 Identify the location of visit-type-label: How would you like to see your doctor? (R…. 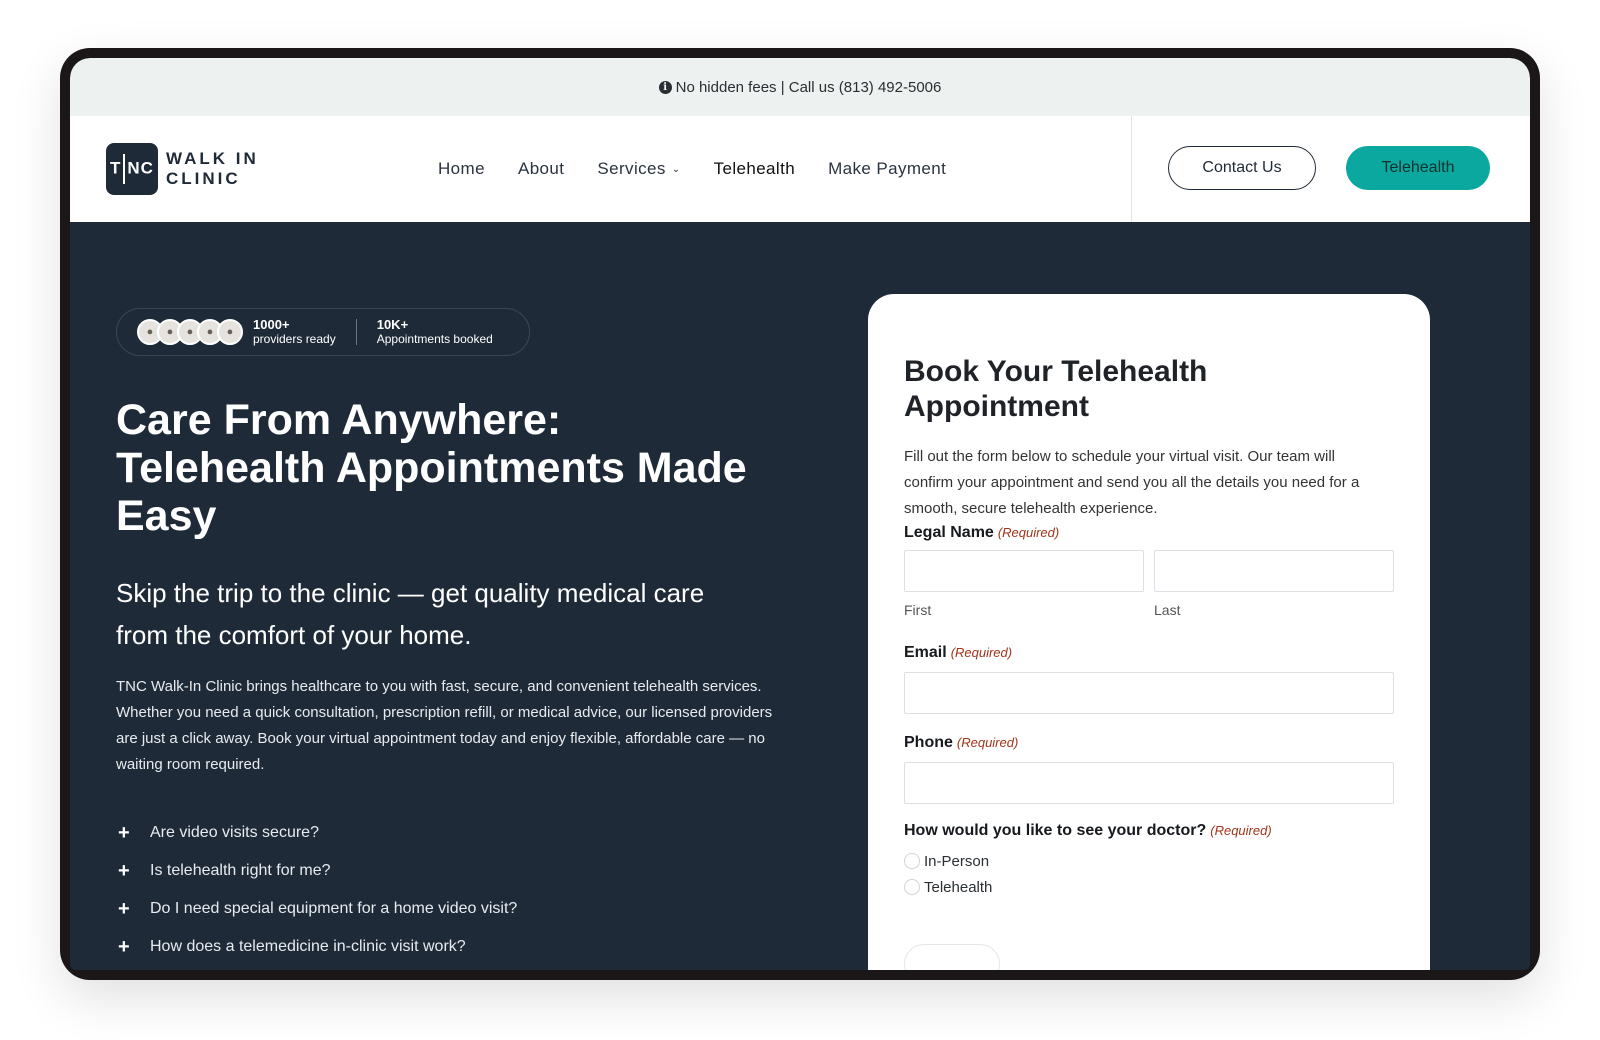
(1149, 831).